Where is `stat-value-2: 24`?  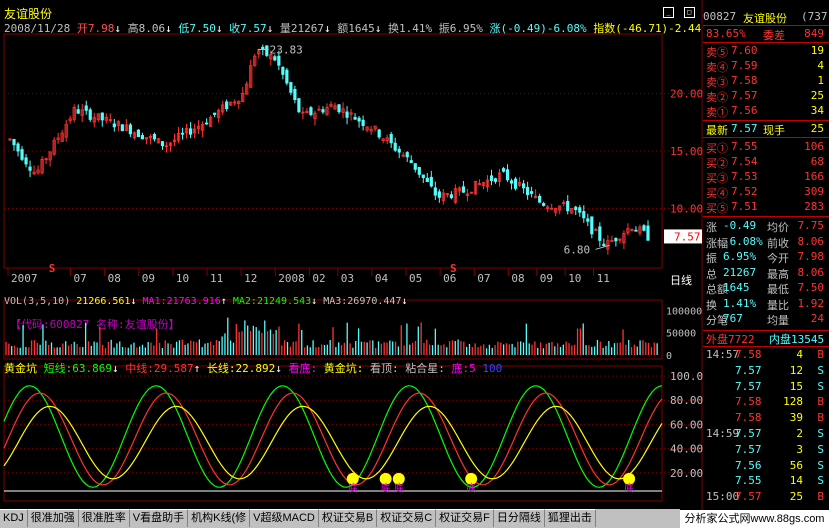
stat-value-2: 24 is located at coordinates (817, 318).